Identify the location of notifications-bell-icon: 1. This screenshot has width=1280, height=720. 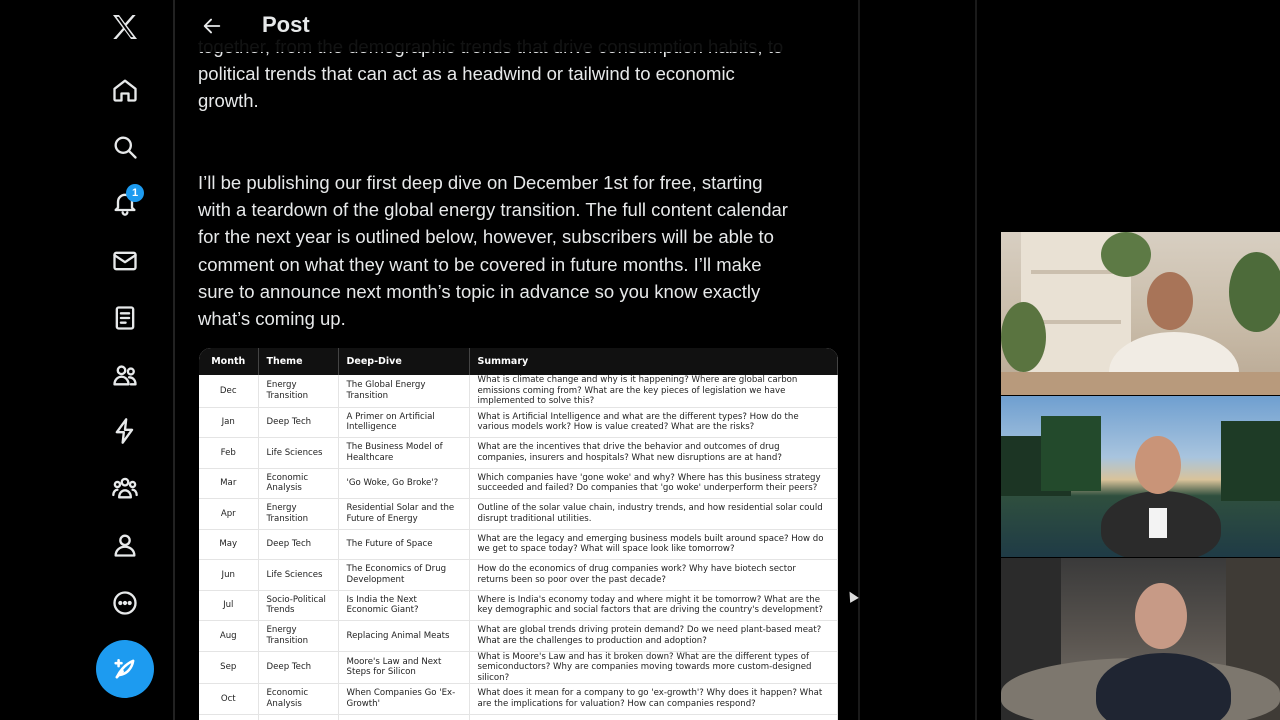
(125, 203).